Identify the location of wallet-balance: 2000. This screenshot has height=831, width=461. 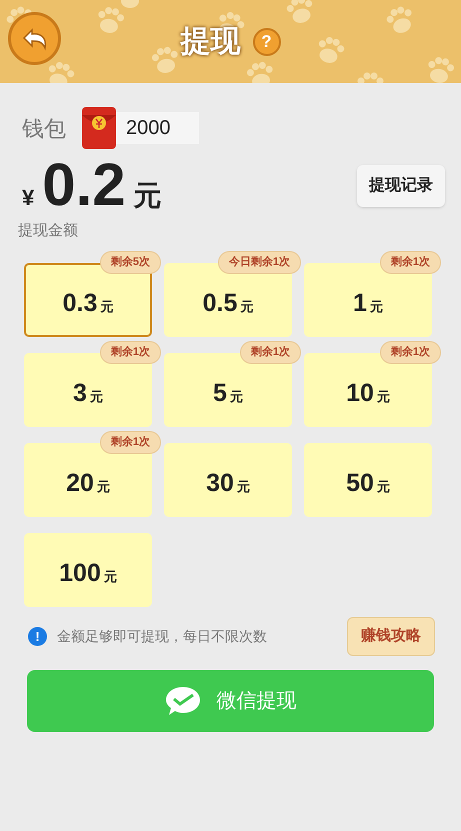
(157, 128).